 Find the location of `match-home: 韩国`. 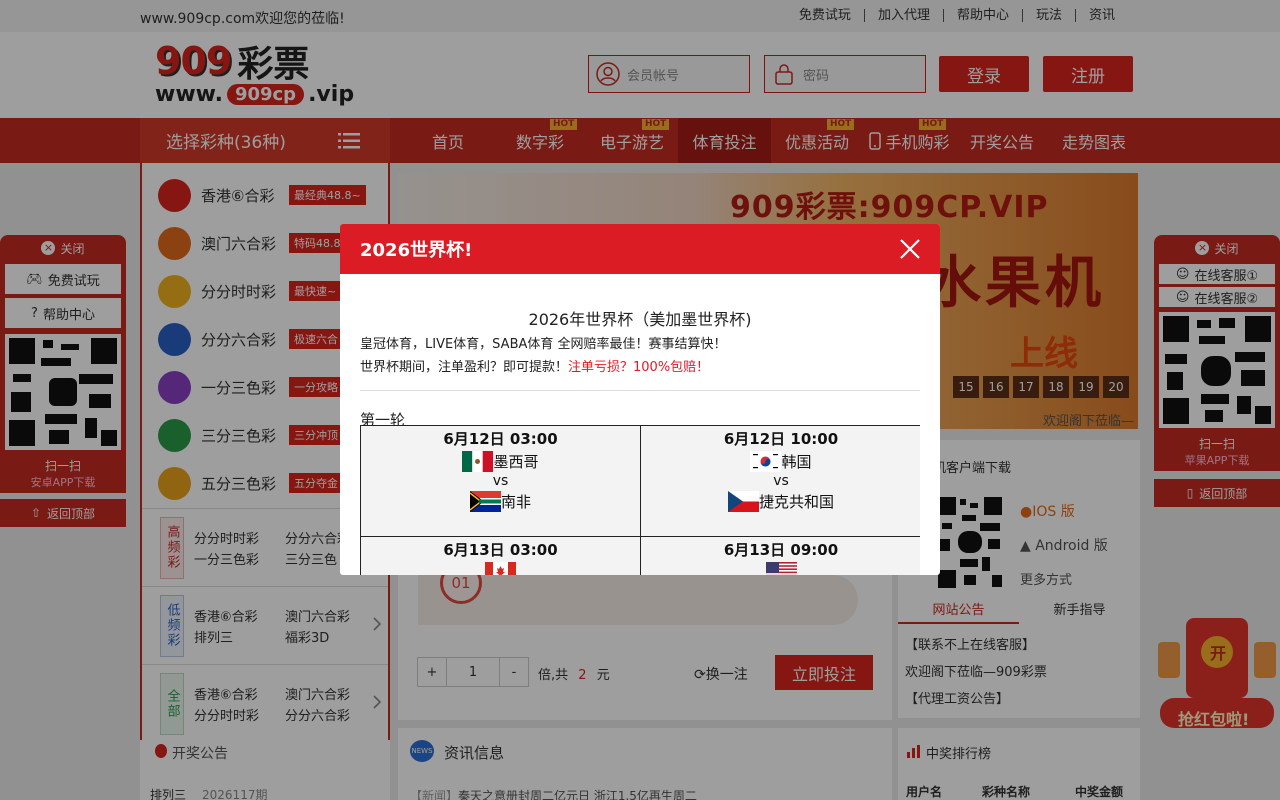

match-home: 韩国 is located at coordinates (780, 461).